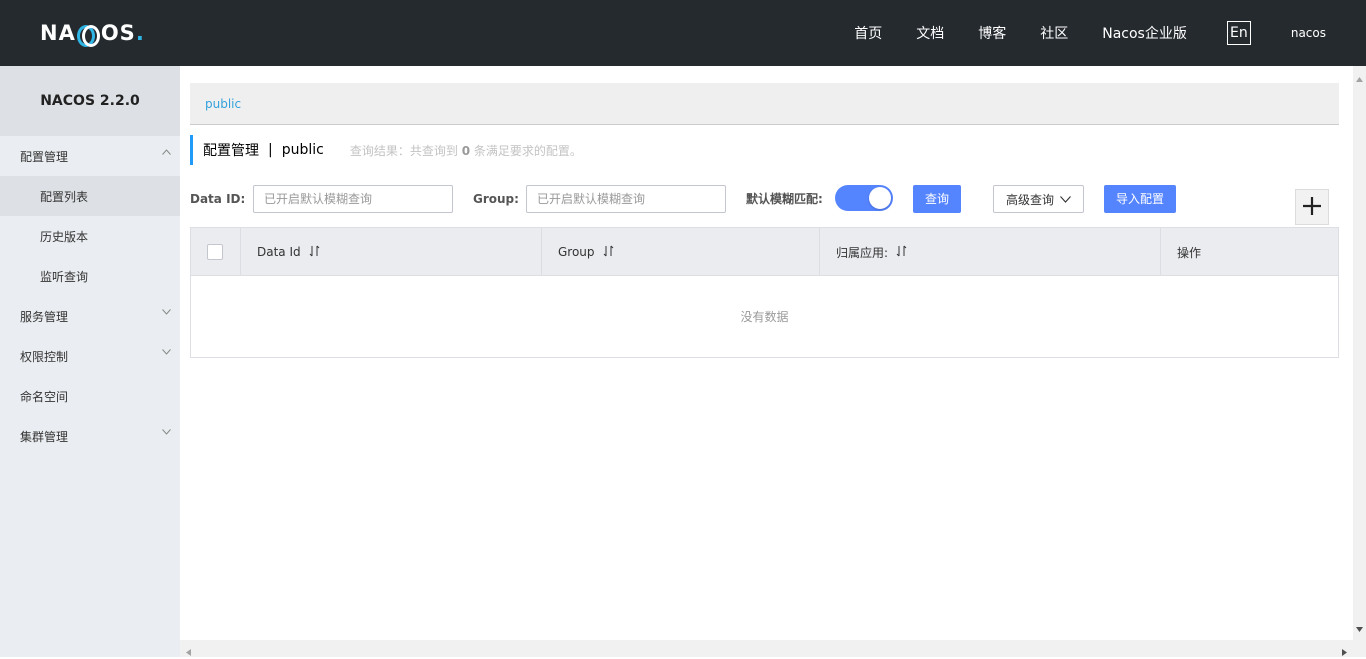  I want to click on column-data-id: Data Id, so click(391, 252).